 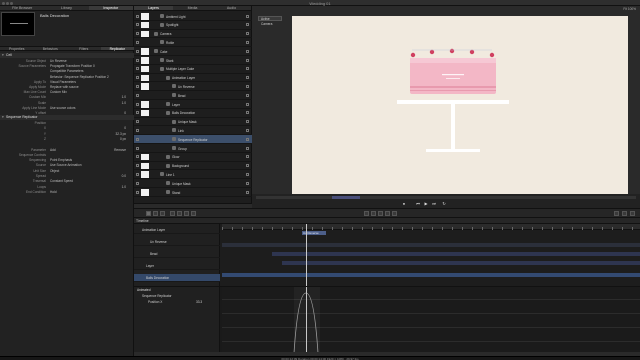 I want to click on tab-behaviors: Behaviors, so click(x=51, y=49).